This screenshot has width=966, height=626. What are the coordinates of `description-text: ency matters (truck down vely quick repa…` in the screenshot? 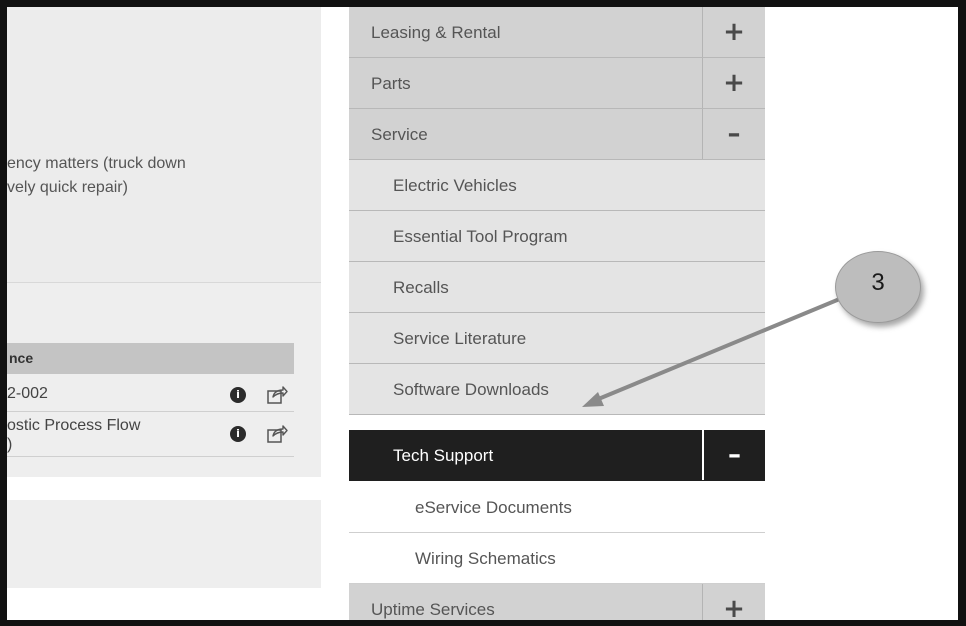 It's located at (96, 175).